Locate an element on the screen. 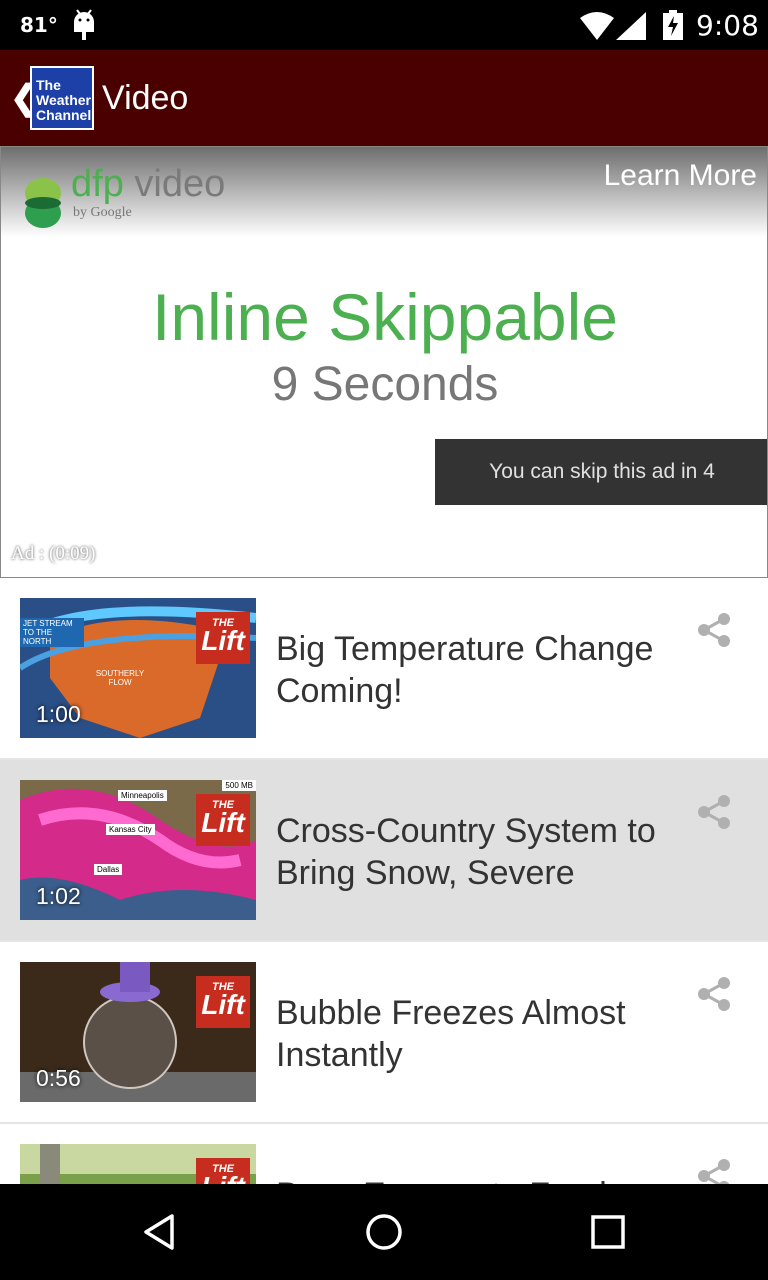  android-icon is located at coordinates (84, 24).